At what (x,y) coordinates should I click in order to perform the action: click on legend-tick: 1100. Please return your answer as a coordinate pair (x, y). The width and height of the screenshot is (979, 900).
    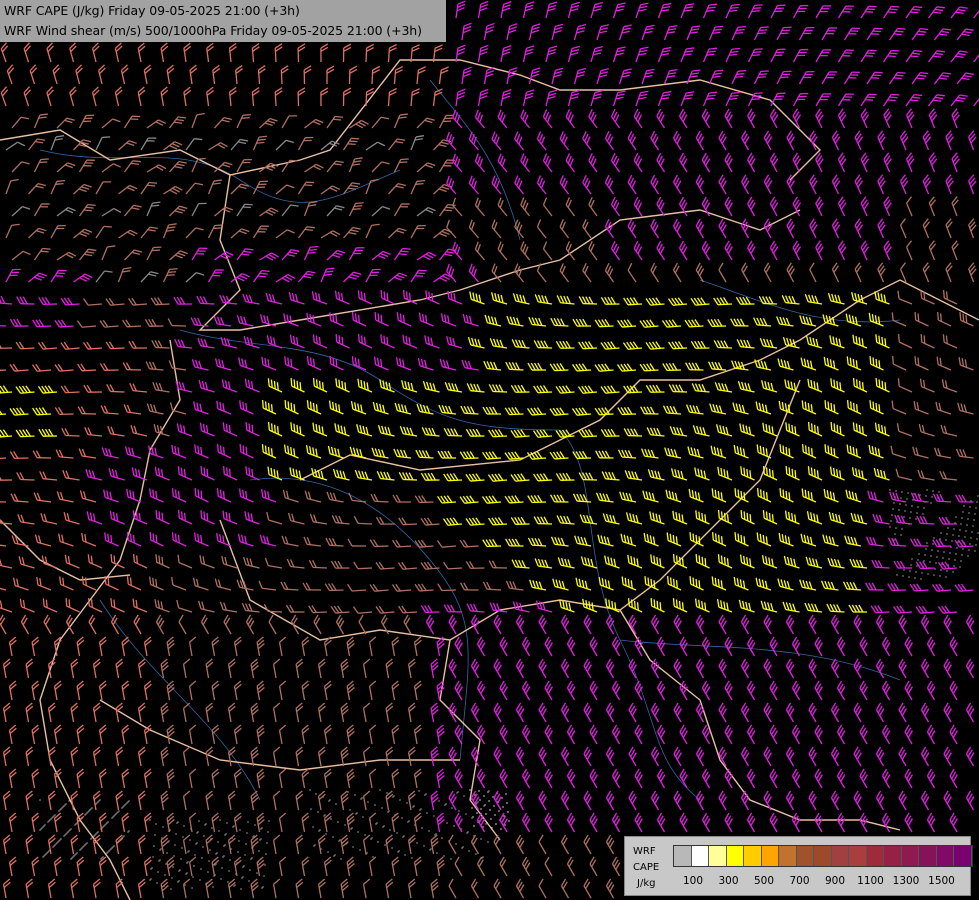
    Looking at the image, I should click on (870, 881).